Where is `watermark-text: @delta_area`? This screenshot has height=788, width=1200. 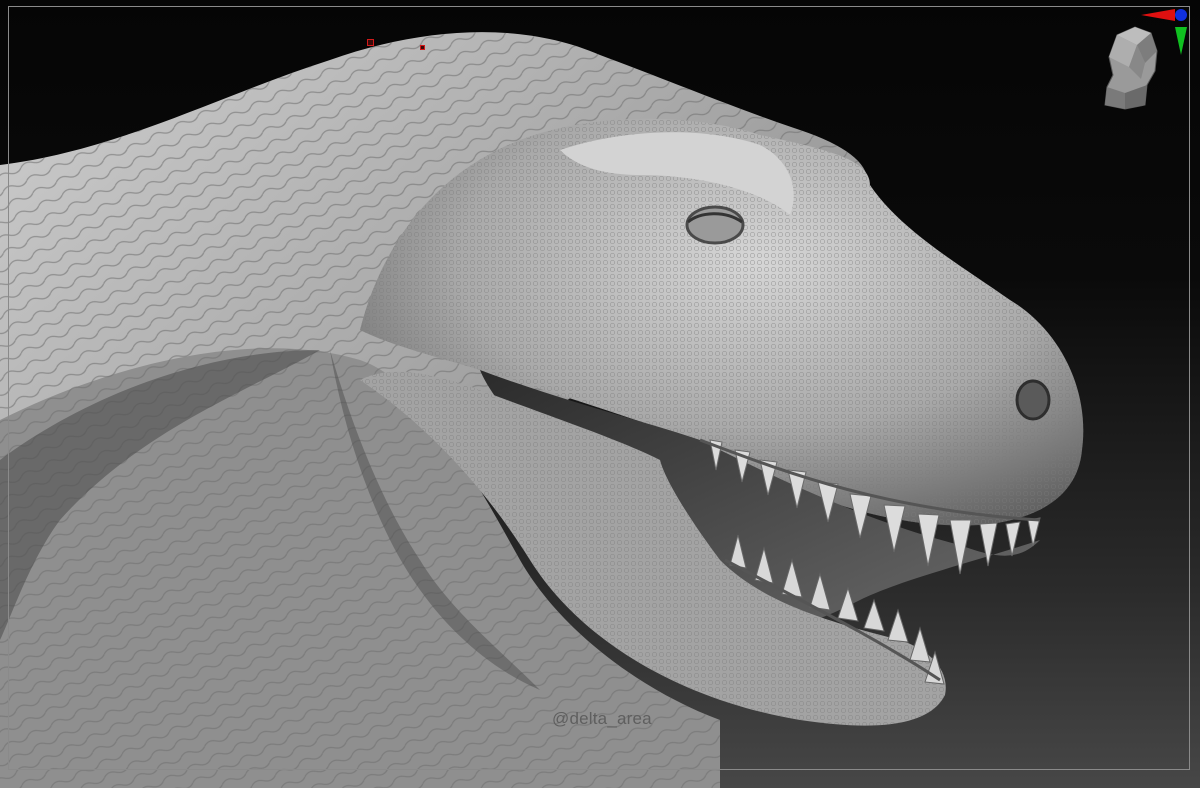 watermark-text: @delta_area is located at coordinates (602, 718).